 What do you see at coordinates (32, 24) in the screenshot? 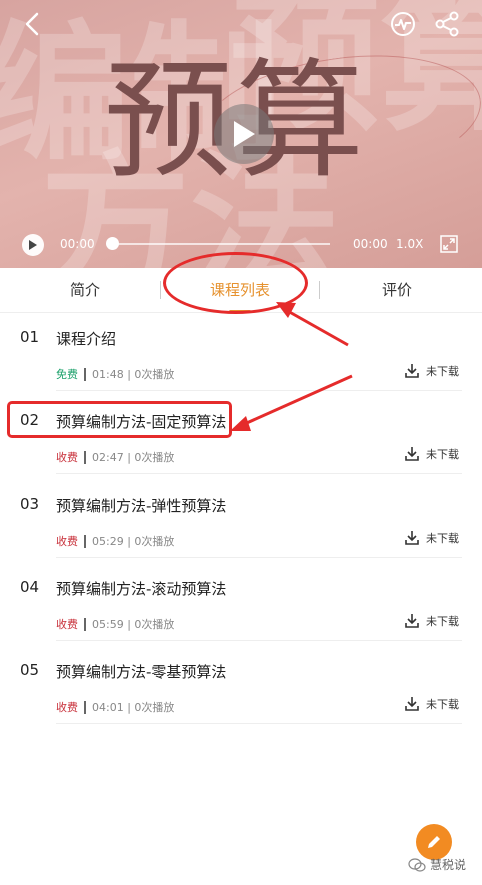
I see `back-icon` at bounding box center [32, 24].